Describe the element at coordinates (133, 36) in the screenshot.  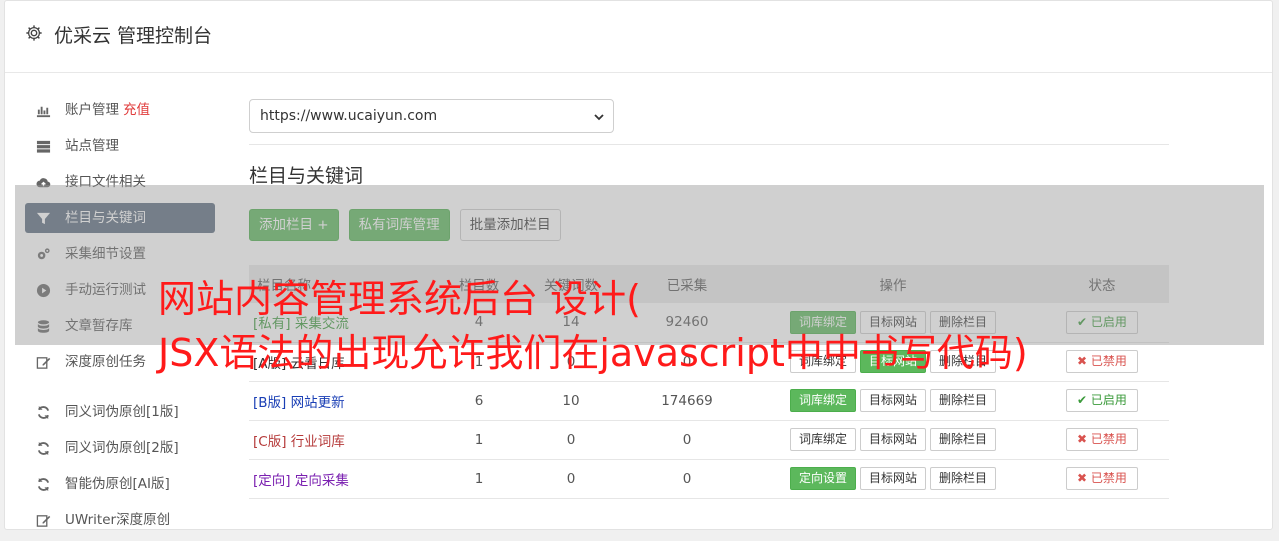
I see `page-title: 优采云 管理控制台` at that location.